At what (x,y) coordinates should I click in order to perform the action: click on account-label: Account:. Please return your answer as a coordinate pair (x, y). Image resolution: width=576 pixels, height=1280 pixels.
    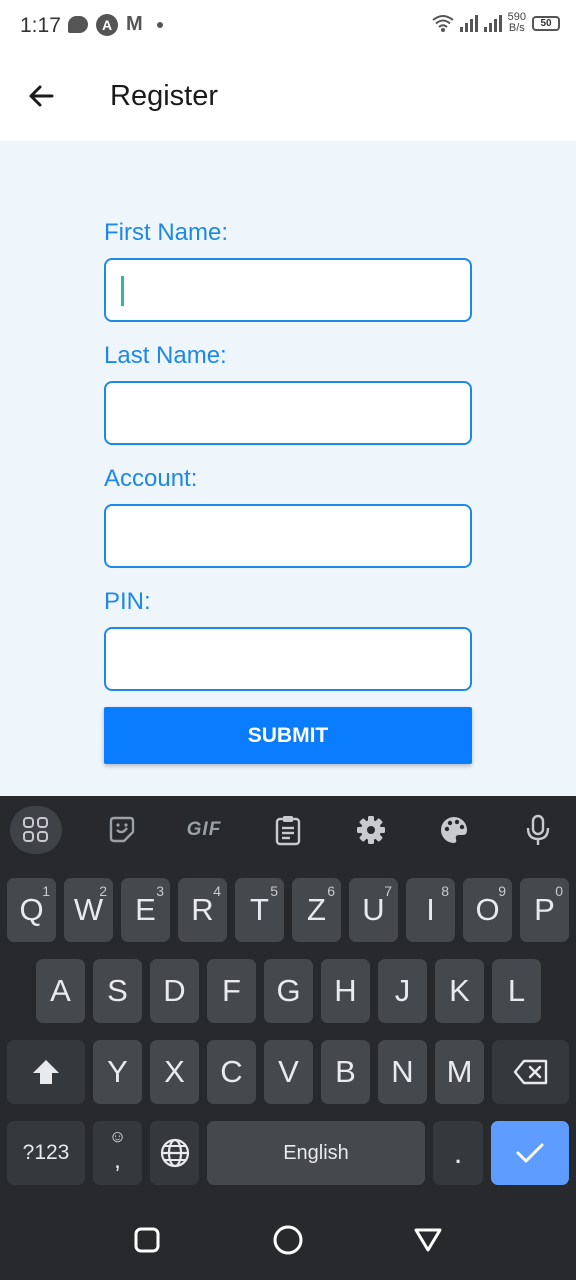
    Looking at the image, I should click on (151, 478).